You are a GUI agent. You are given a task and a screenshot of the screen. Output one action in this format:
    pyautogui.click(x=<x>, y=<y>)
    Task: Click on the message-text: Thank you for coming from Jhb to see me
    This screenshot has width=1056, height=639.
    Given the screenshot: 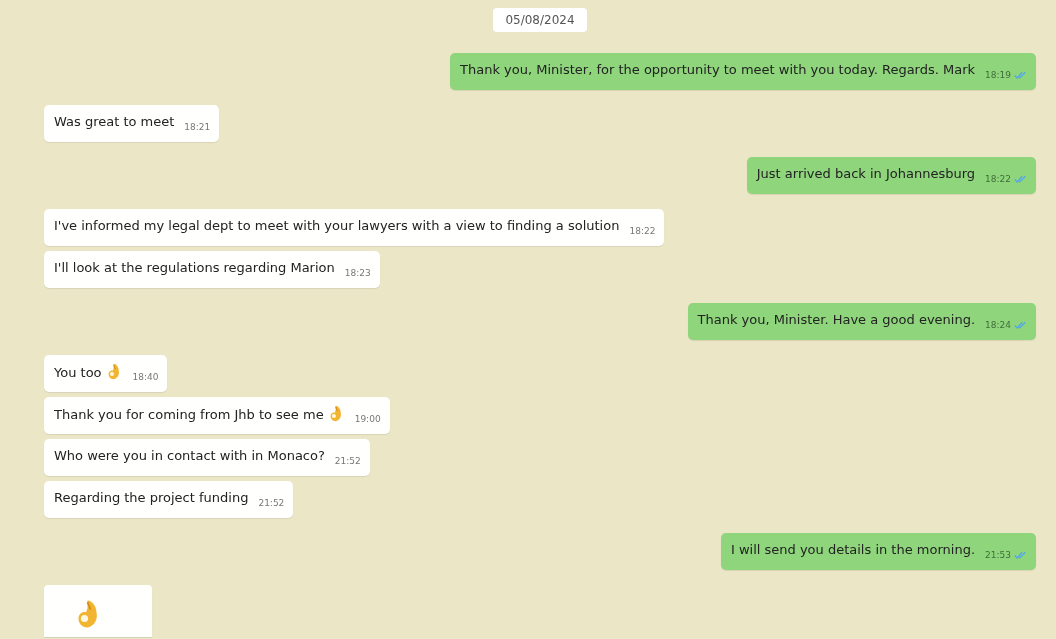 What is the action you would take?
    pyautogui.click(x=189, y=414)
    